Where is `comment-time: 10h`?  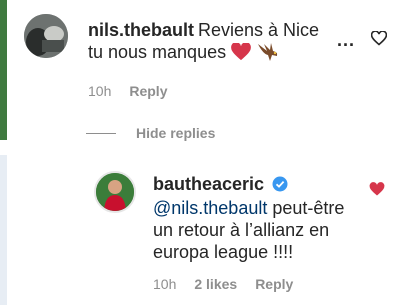 comment-time: 10h is located at coordinates (100, 91).